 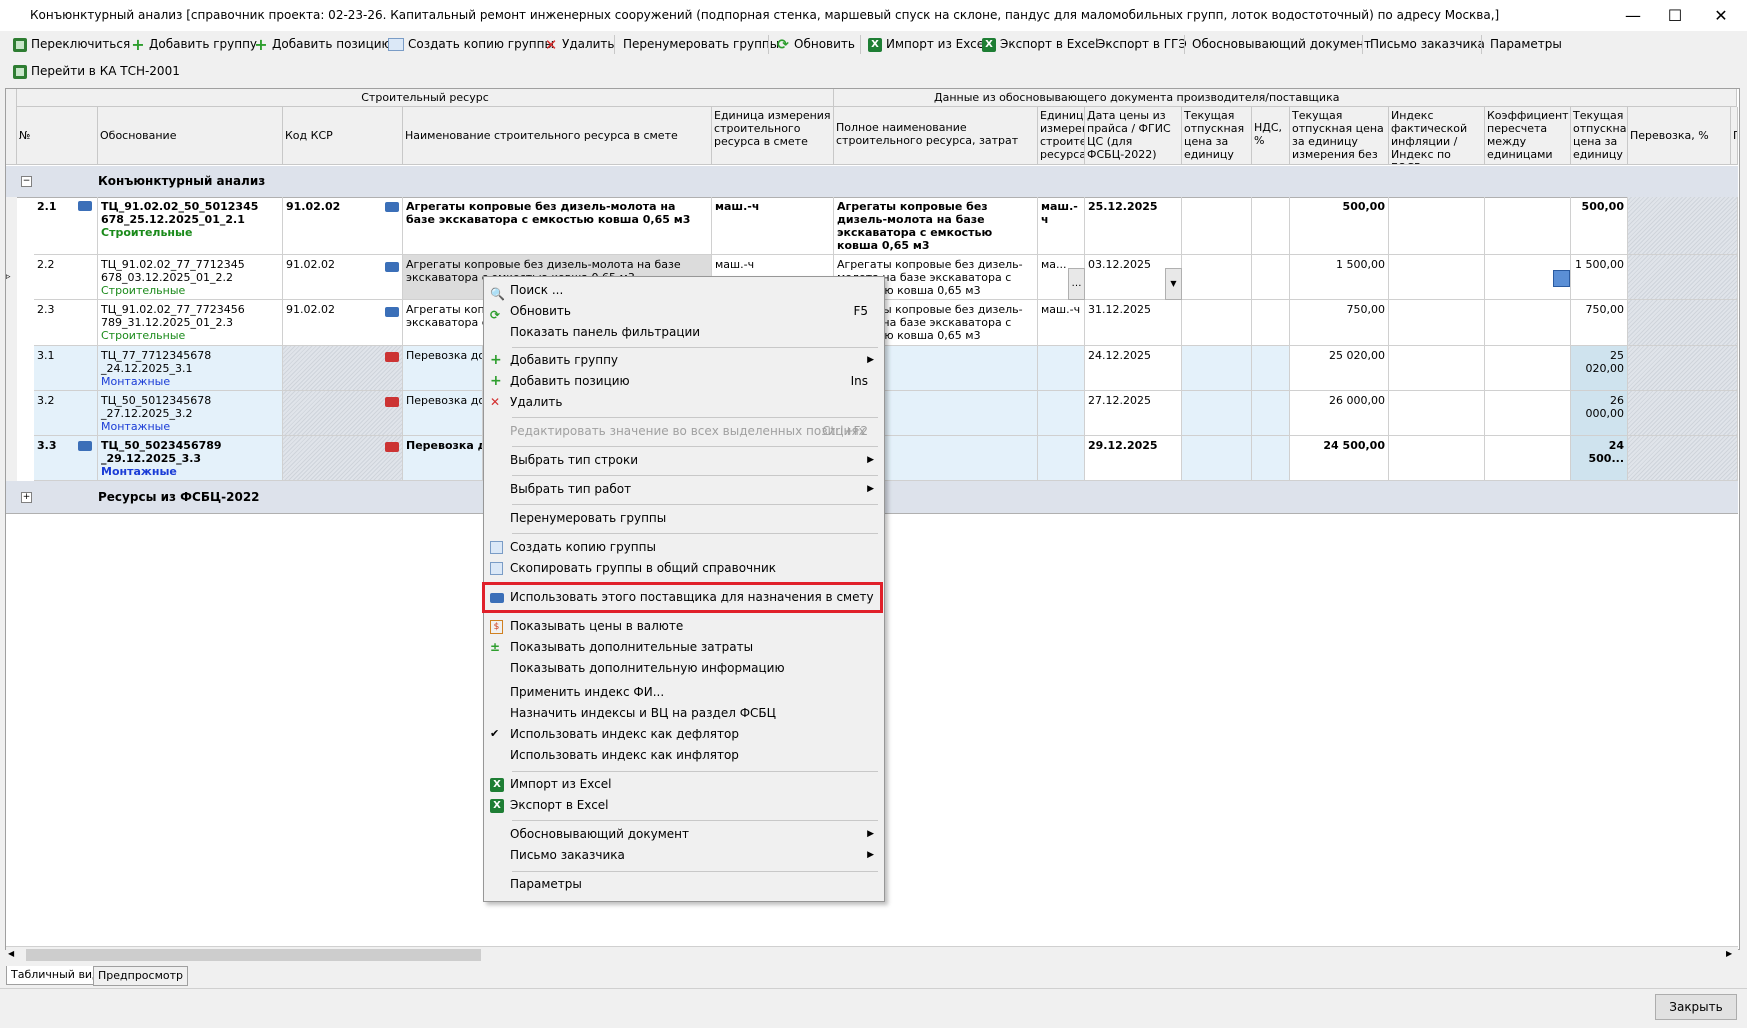 What do you see at coordinates (11, 278) in the screenshot?
I see `row-selector-active: ▹` at bounding box center [11, 278].